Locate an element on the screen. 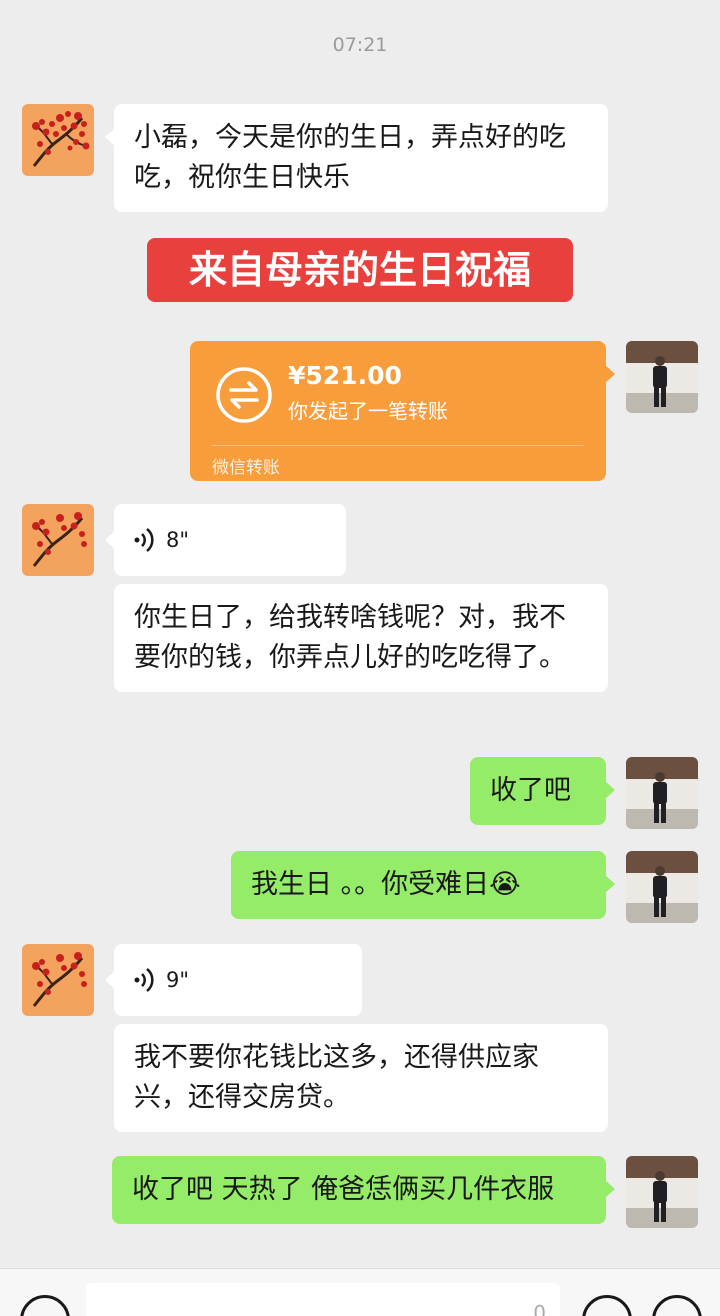 The width and height of the screenshot is (720, 1316). sent-message-bubble: 收了吧 is located at coordinates (542, 791).